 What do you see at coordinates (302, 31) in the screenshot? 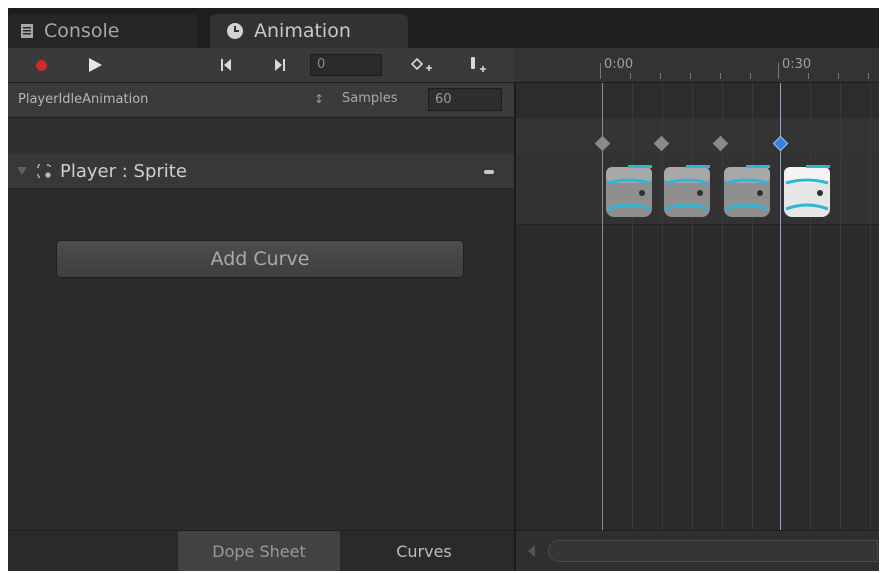
I see `tab-animation-label: Animation` at bounding box center [302, 31].